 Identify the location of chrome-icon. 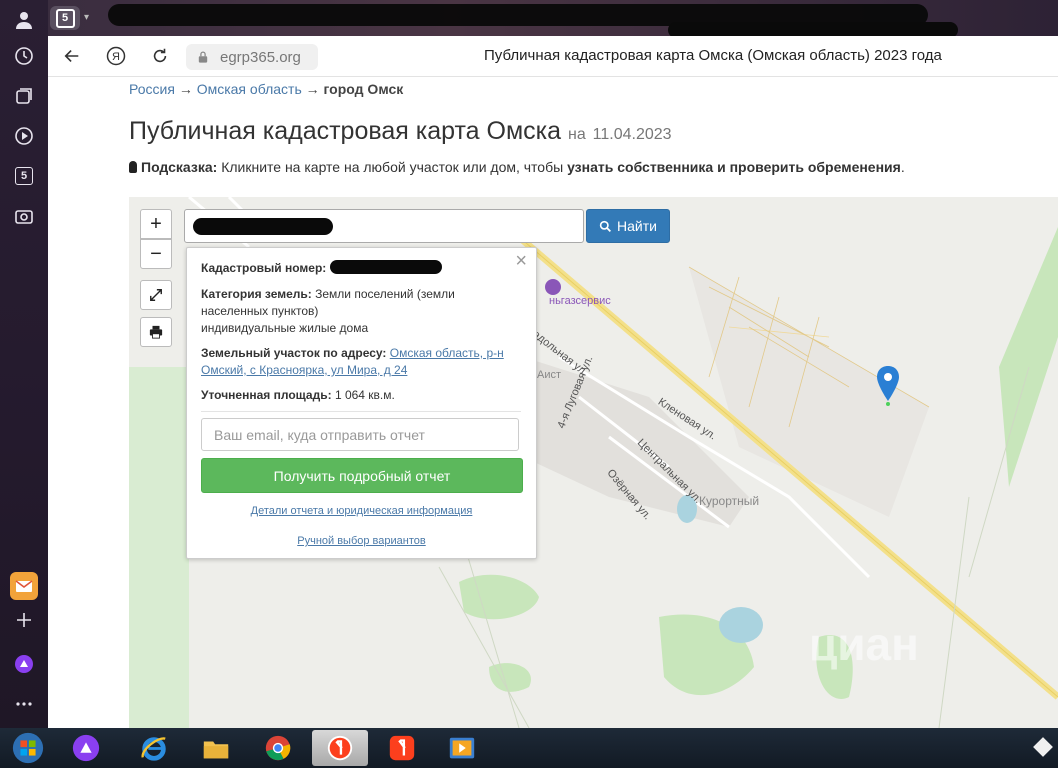
(278, 748).